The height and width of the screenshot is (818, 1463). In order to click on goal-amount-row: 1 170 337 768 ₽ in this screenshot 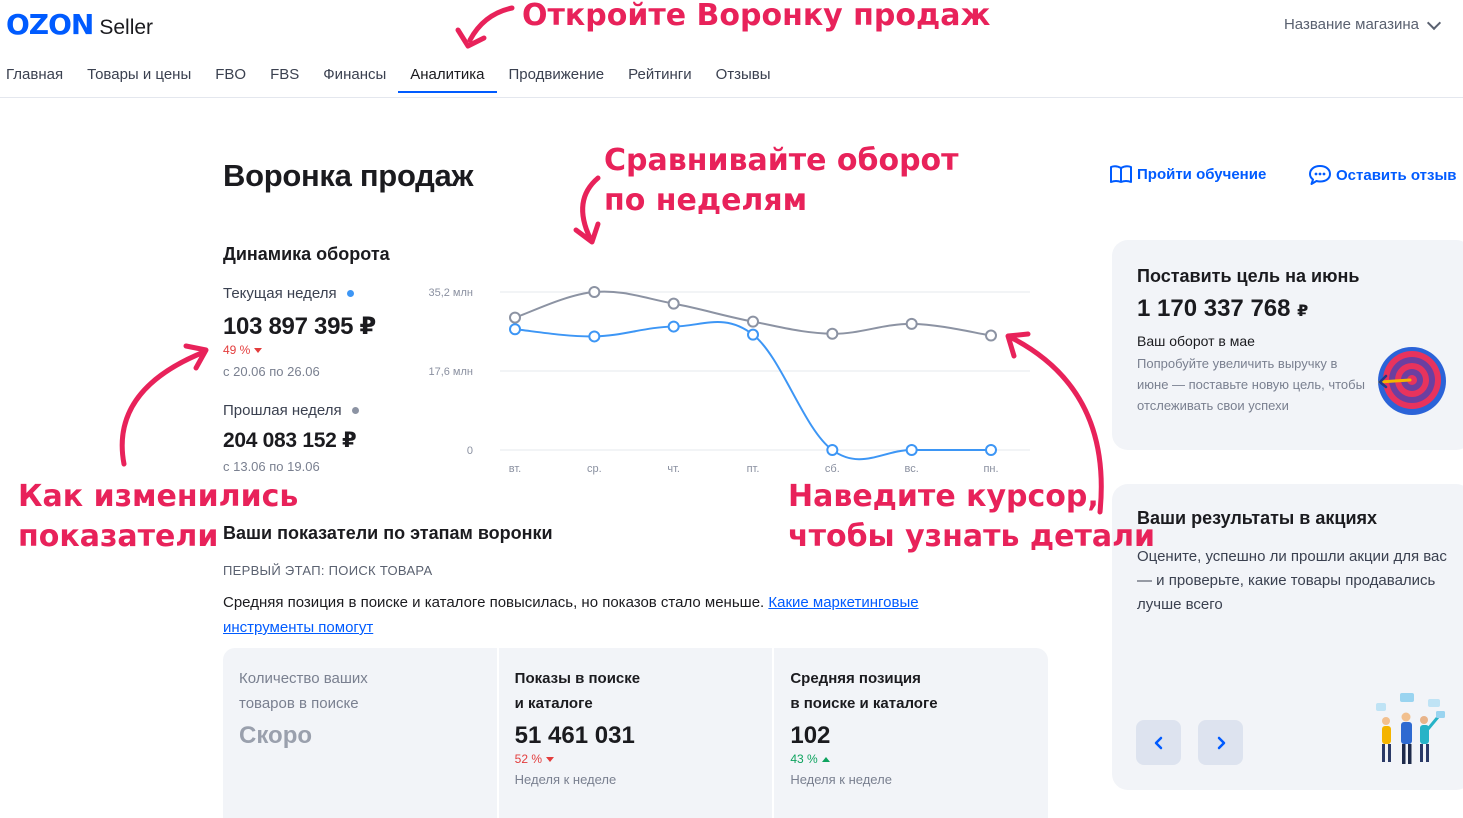, I will do `click(1292, 309)`.